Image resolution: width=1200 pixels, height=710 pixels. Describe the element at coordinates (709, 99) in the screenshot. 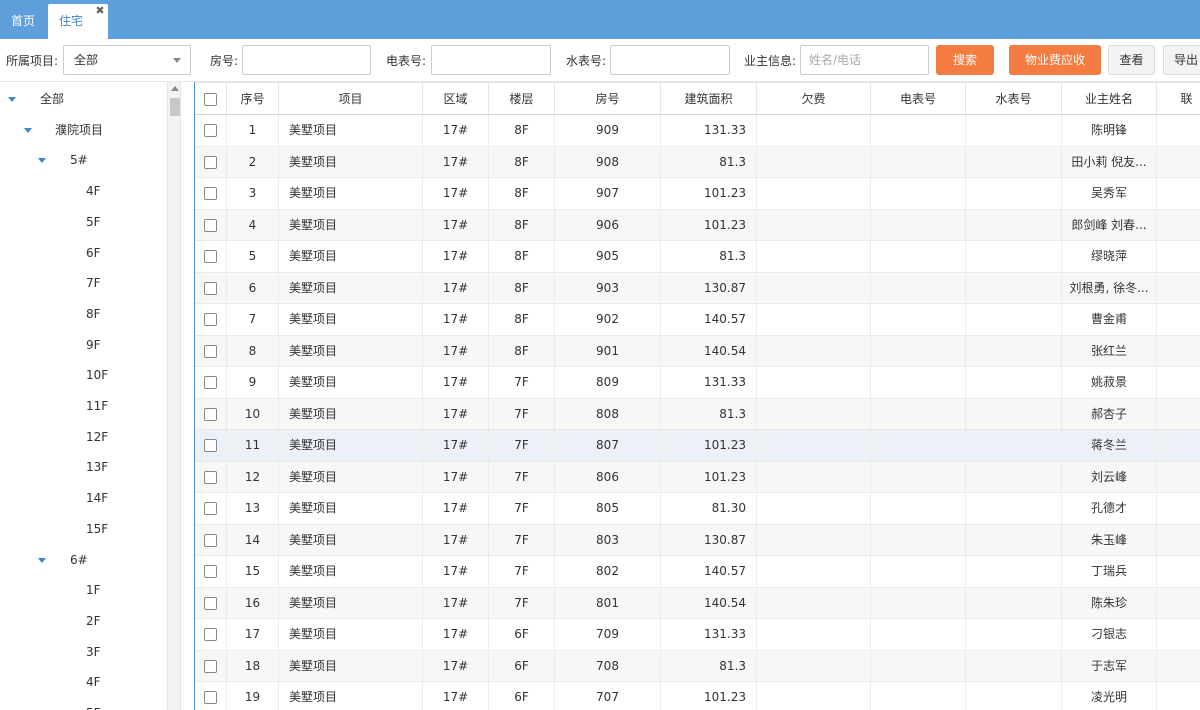

I see `column-header: 建筑面积` at that location.